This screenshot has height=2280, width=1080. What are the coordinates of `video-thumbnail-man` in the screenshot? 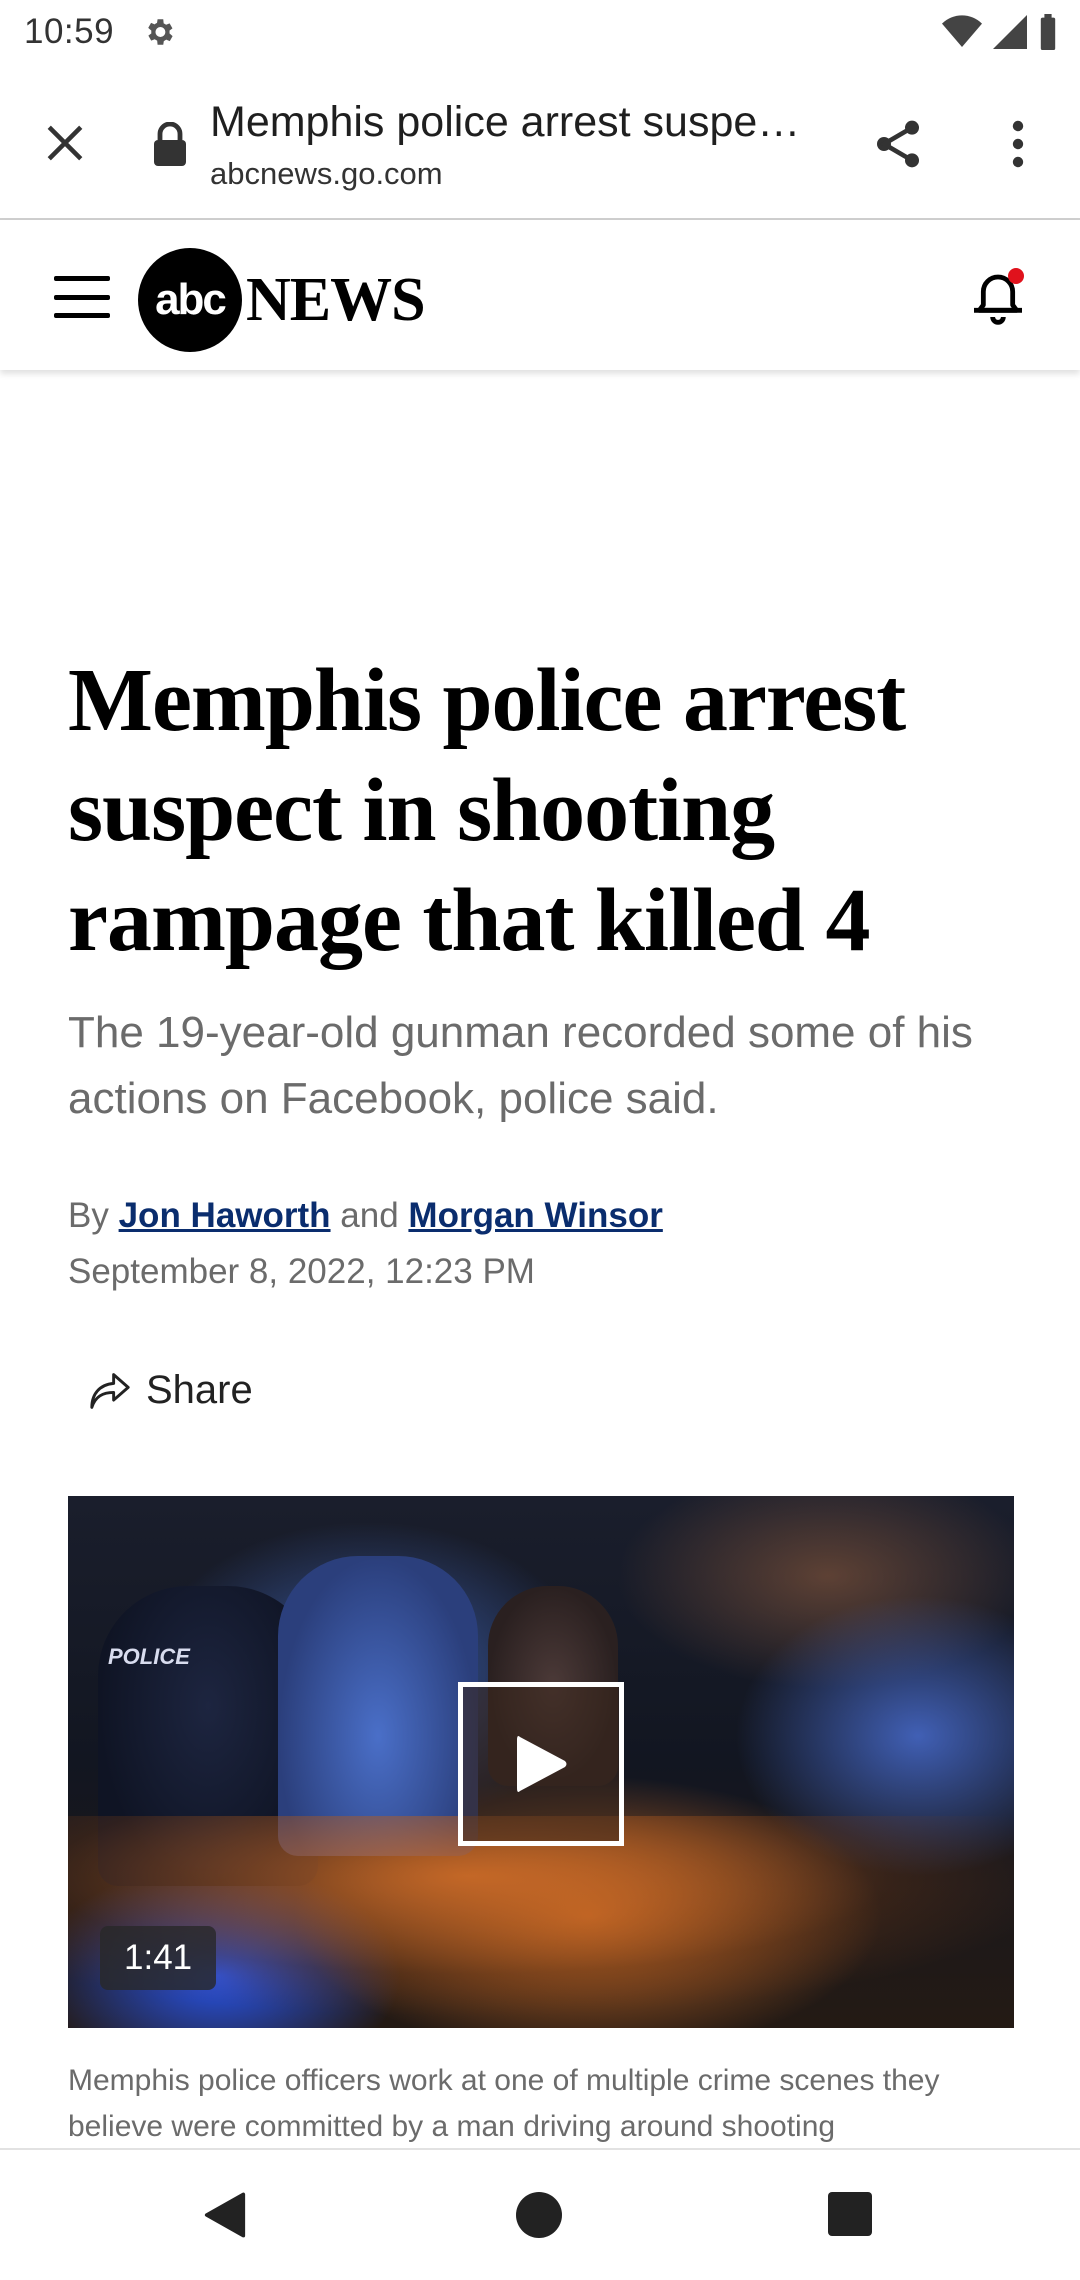 It's located at (378, 1706).